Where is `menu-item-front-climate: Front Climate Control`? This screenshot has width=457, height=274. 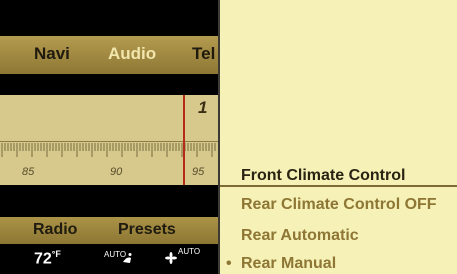 menu-item-front-climate: Front Climate Control is located at coordinates (338, 174).